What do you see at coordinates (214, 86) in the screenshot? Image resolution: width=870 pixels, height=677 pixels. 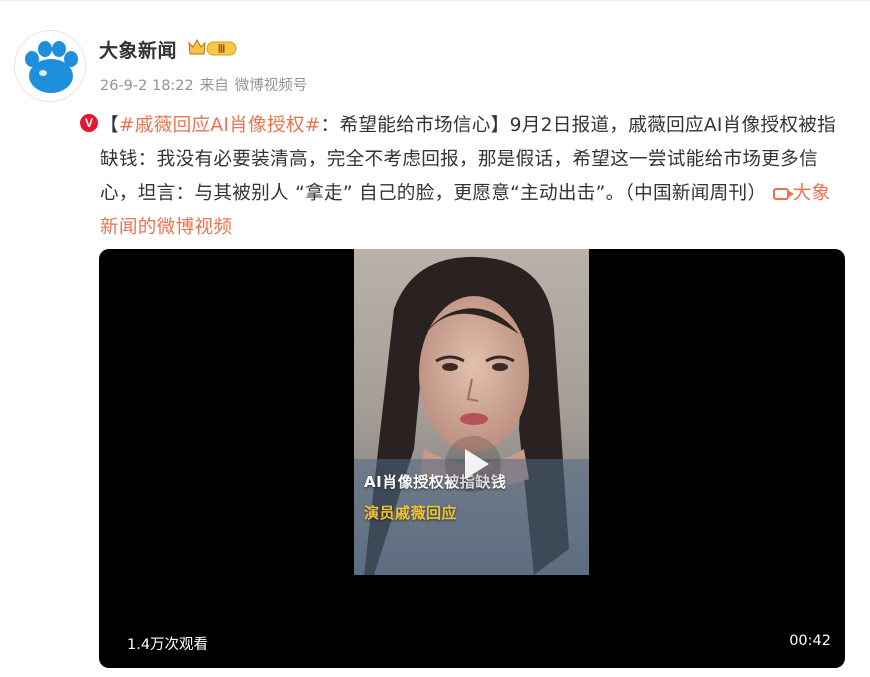 I see `source-prefix: 来自` at bounding box center [214, 86].